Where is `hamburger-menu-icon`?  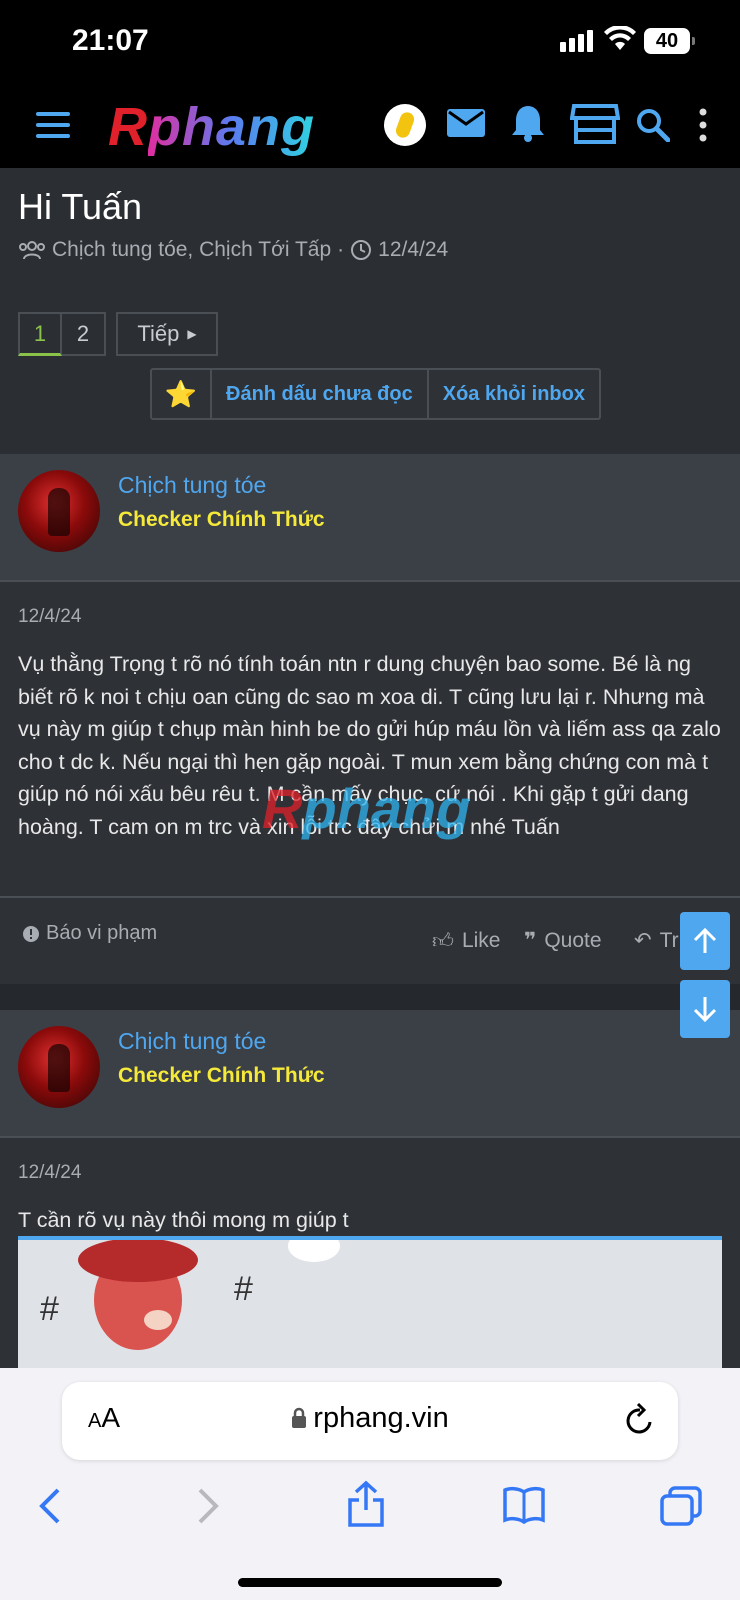
hamburger-menu-icon is located at coordinates (53, 128).